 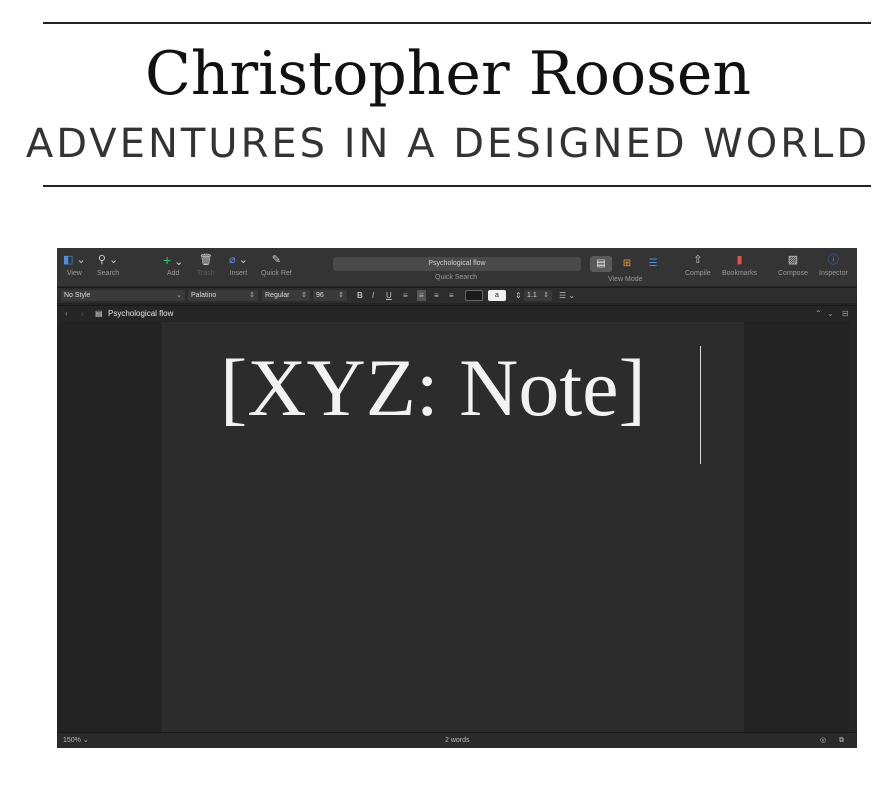 I want to click on target-icon: ◎, so click(x=823, y=741).